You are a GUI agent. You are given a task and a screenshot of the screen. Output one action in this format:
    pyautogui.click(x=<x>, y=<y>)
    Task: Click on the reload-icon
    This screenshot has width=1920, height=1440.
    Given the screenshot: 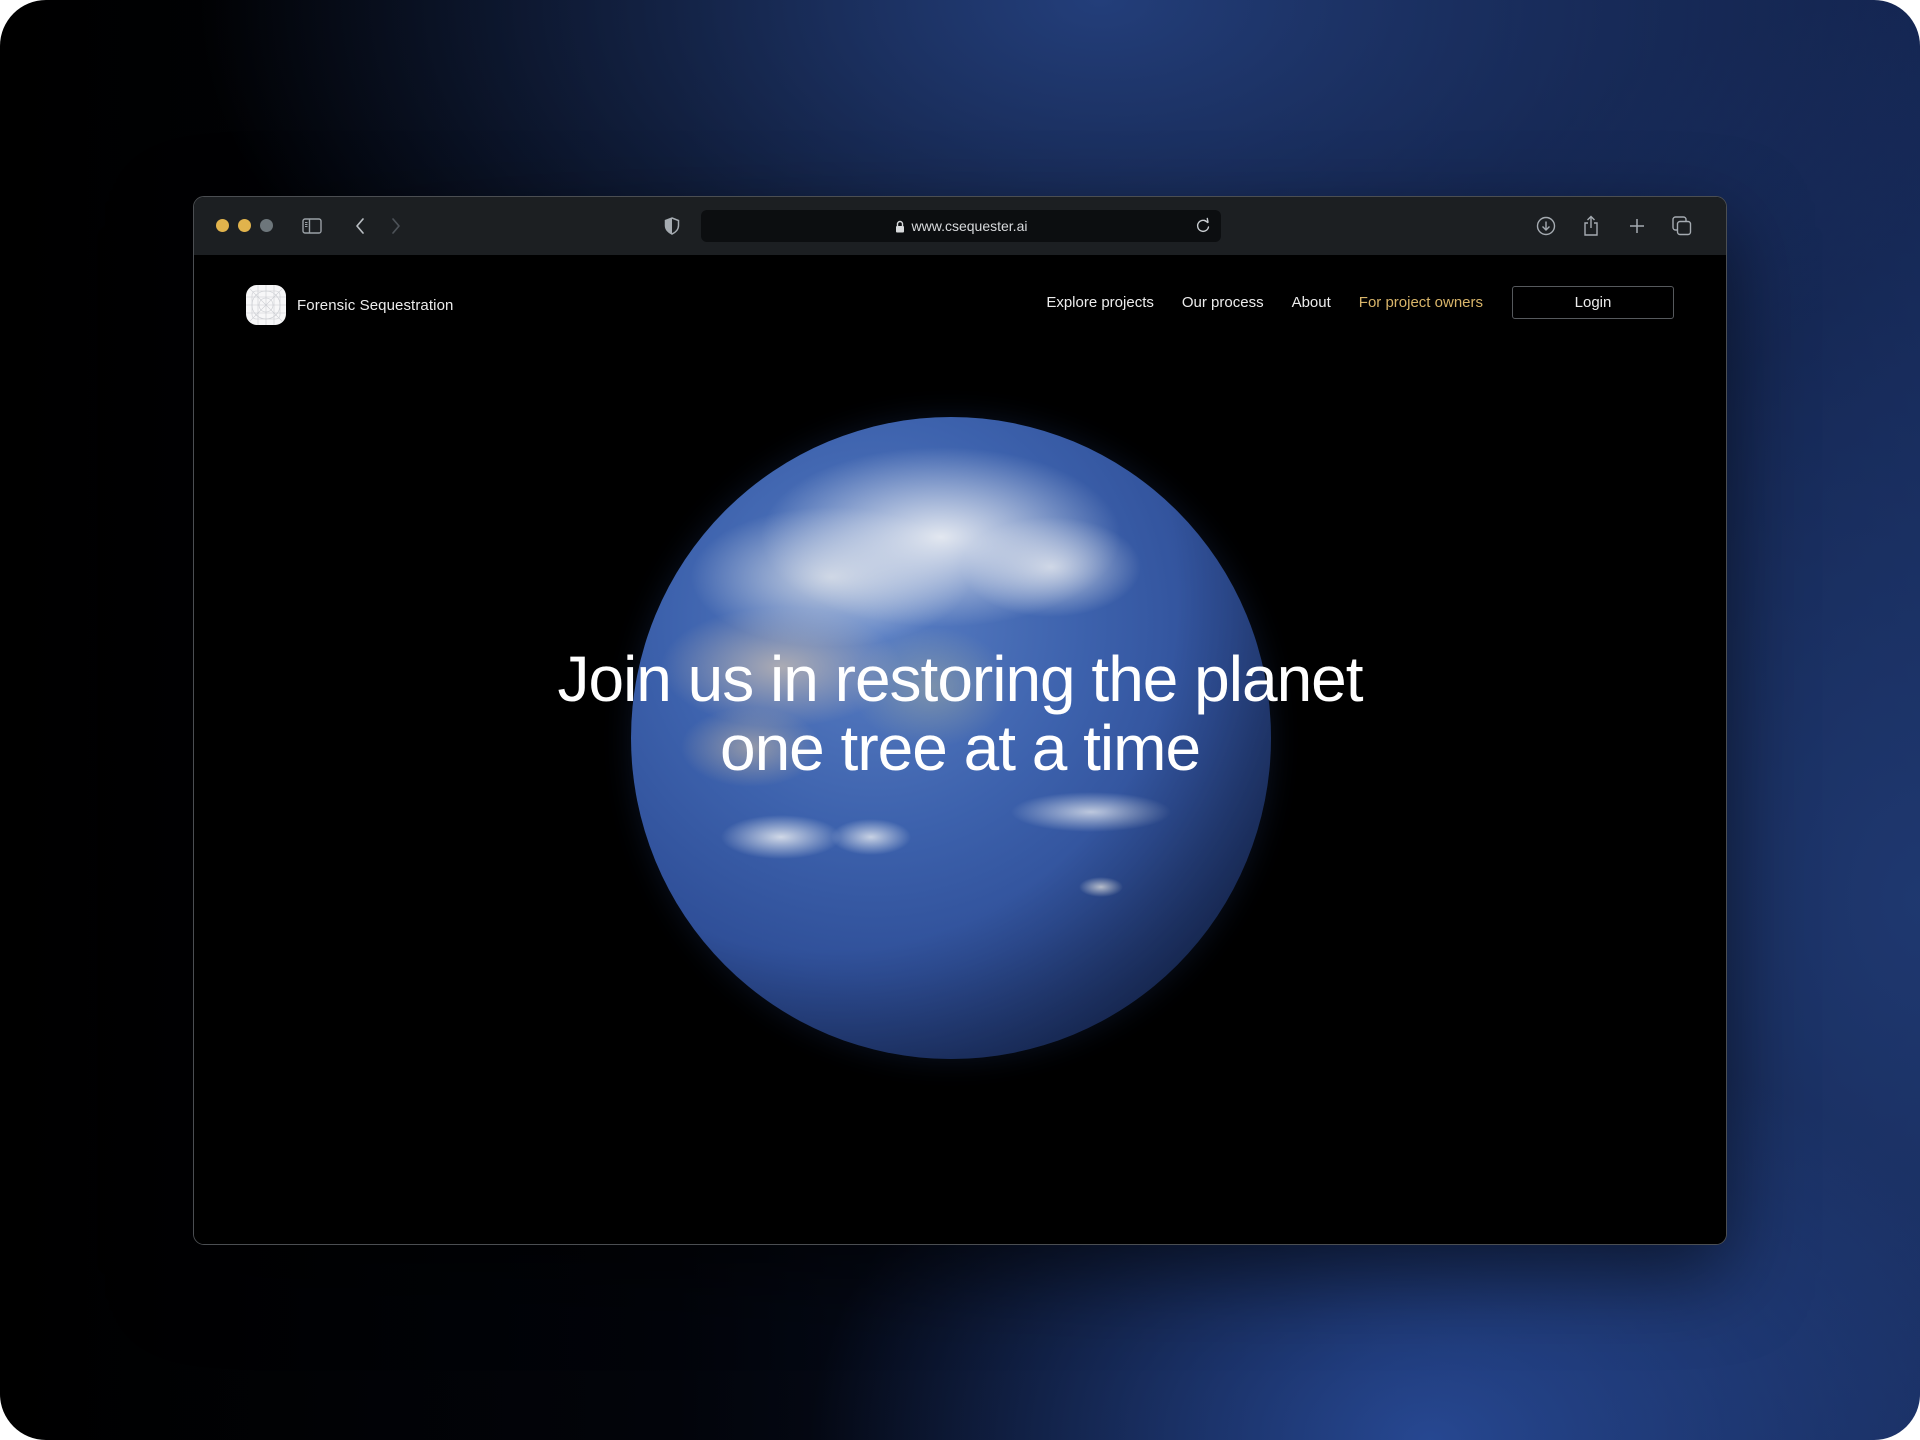 What is the action you would take?
    pyautogui.click(x=1203, y=225)
    